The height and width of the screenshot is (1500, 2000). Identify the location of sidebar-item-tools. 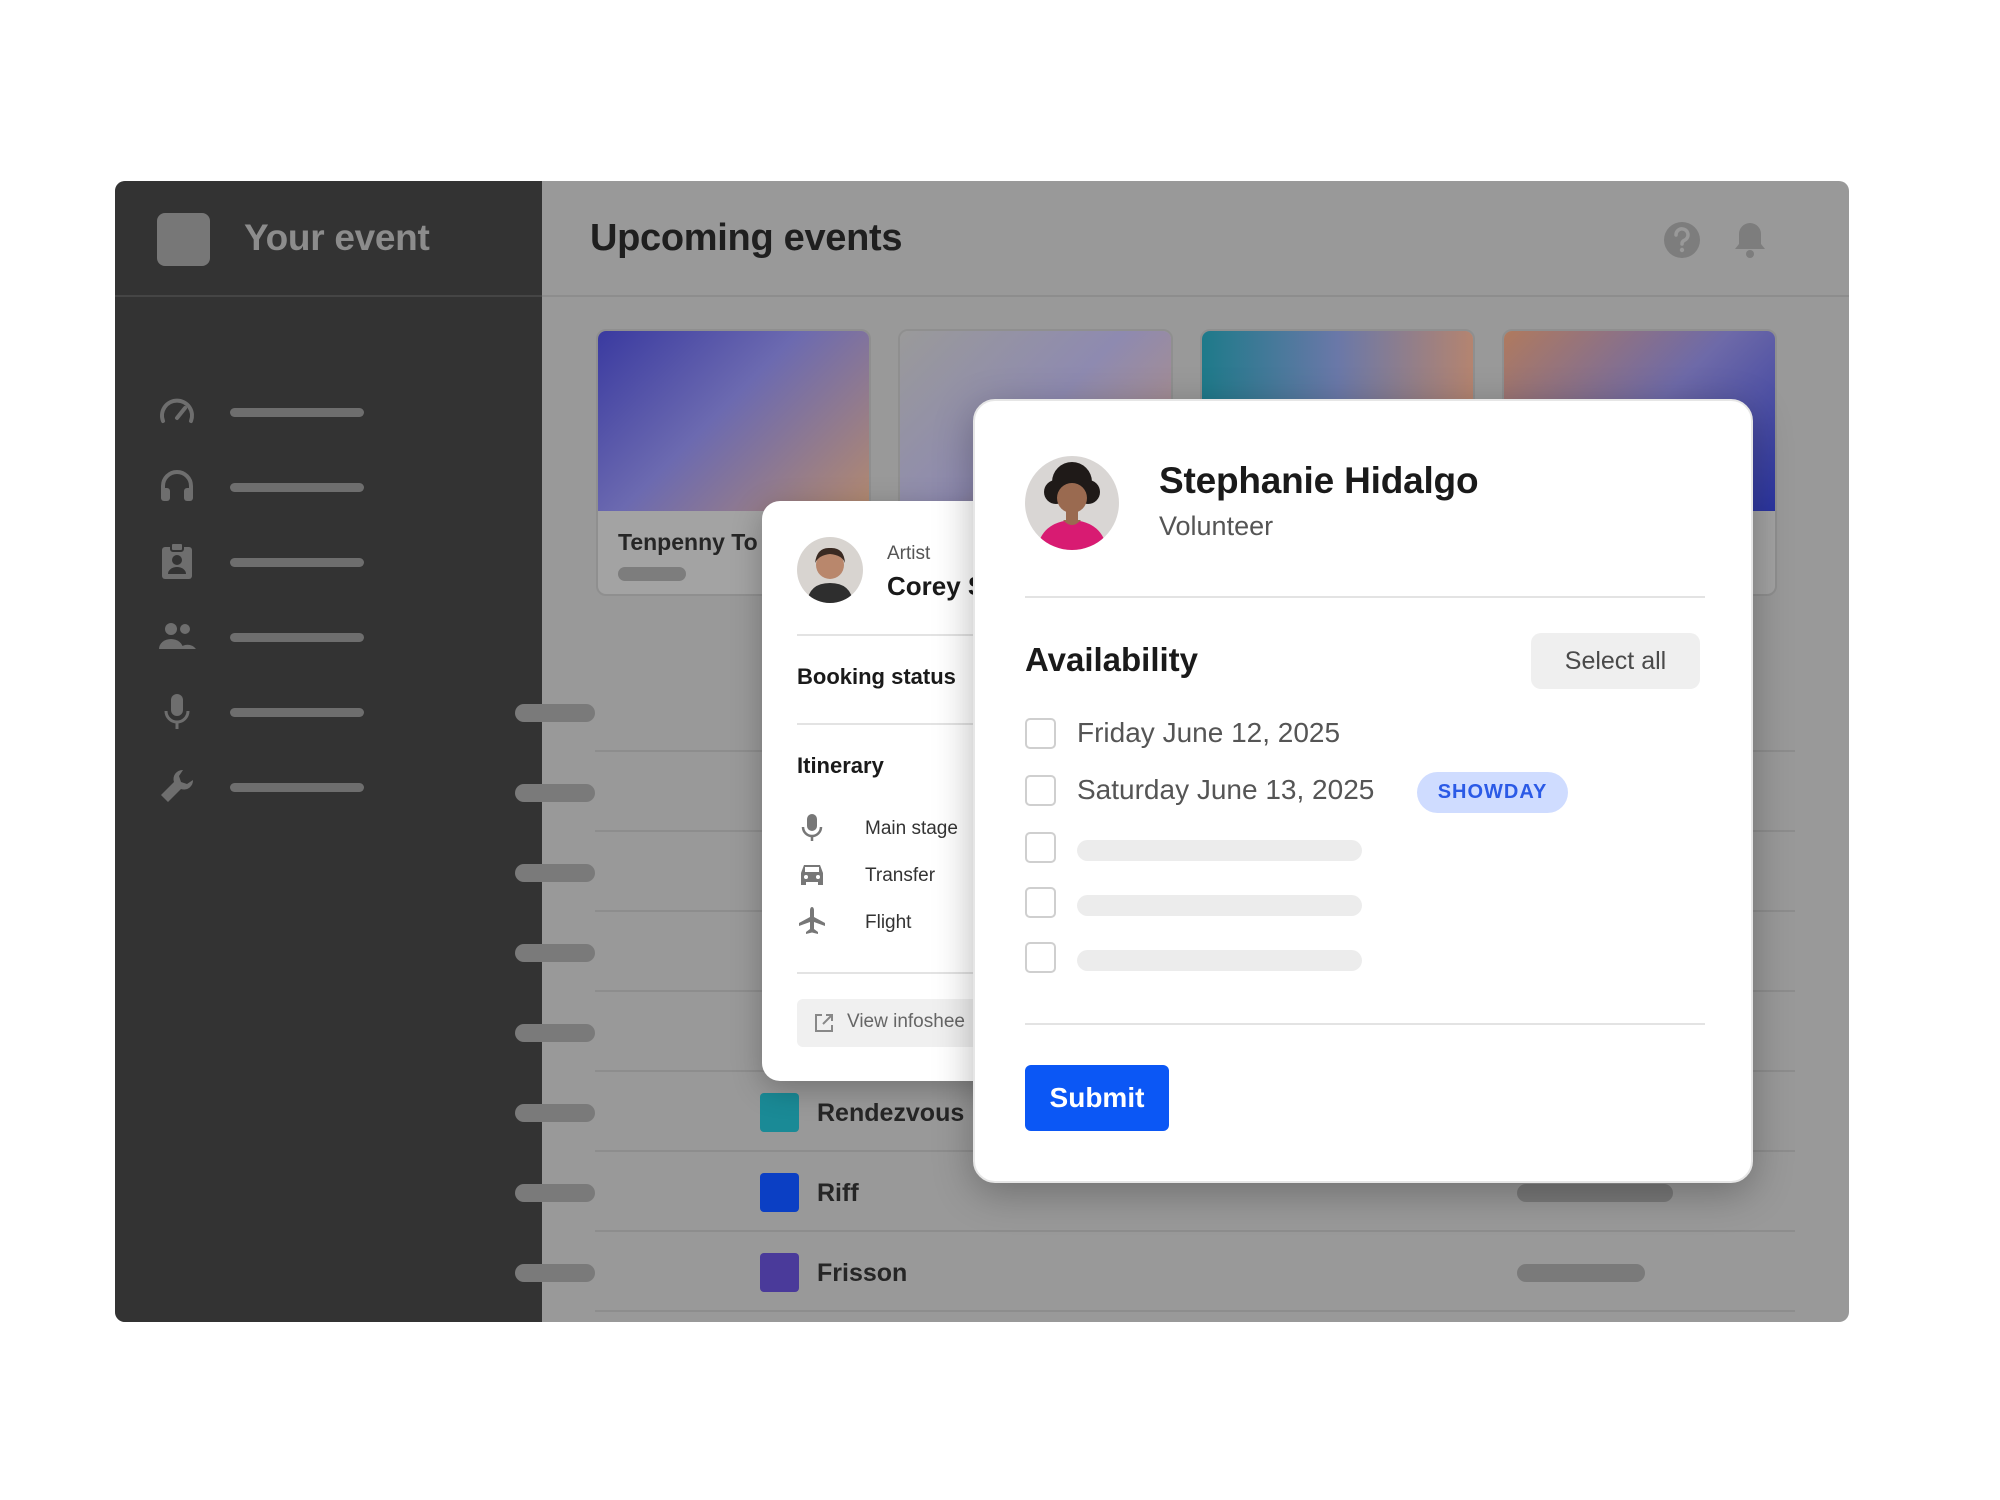
(307, 788).